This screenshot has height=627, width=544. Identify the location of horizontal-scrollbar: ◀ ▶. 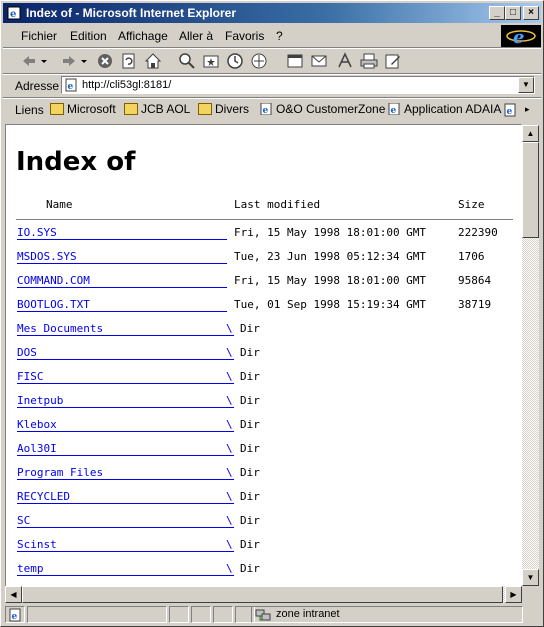
(263, 594).